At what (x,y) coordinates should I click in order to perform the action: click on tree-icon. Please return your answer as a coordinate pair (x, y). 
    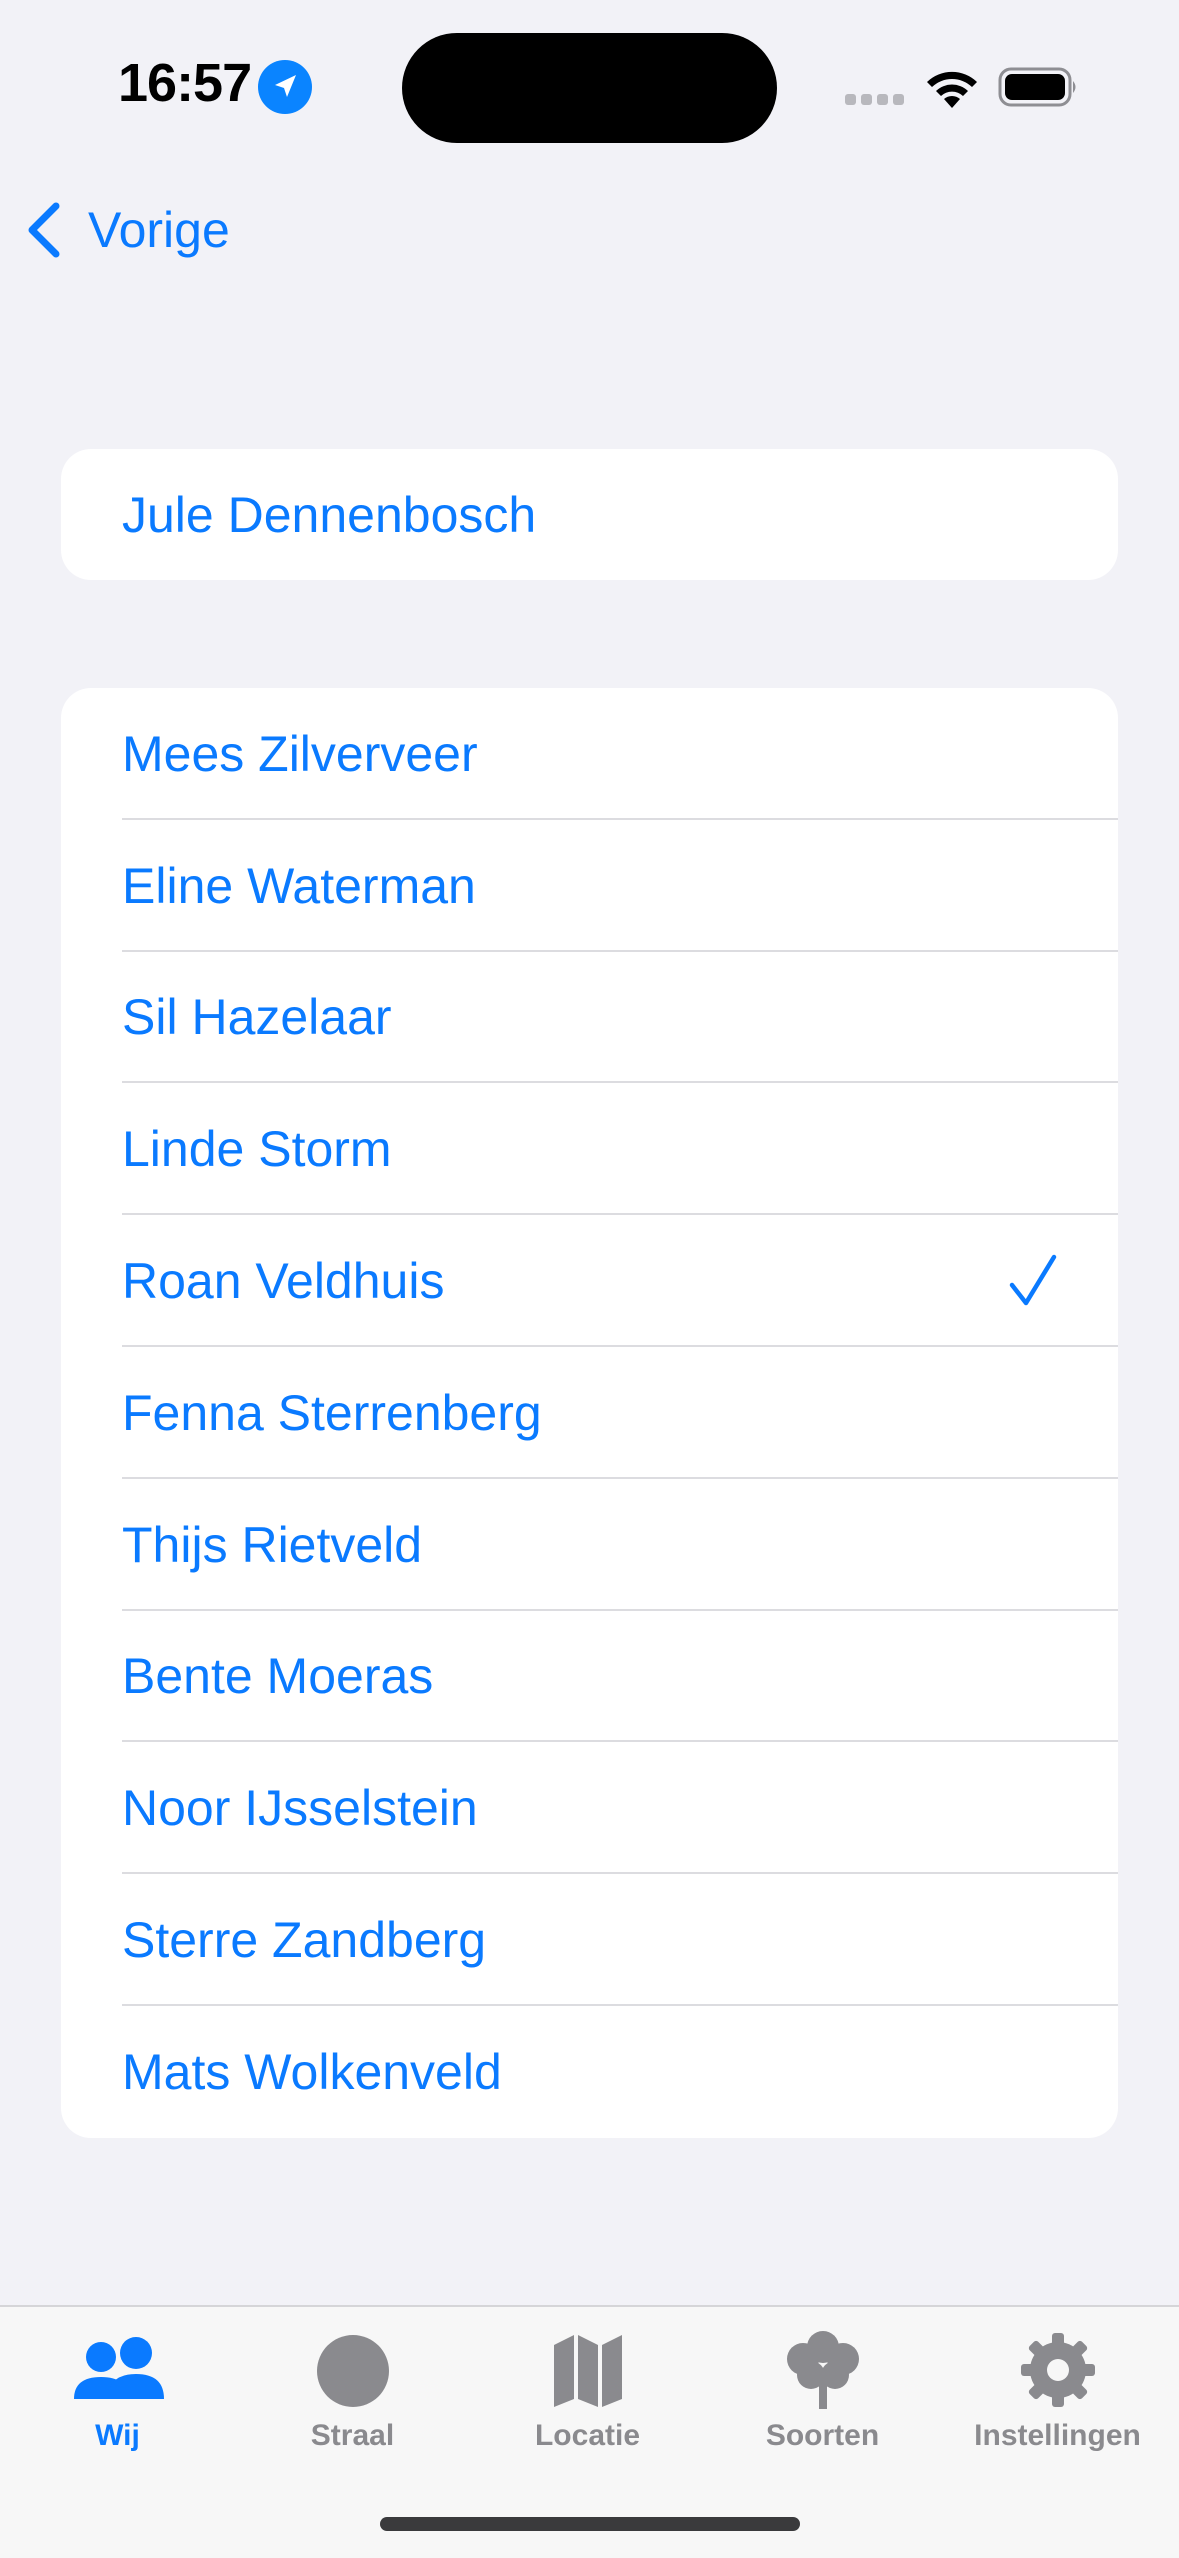
    Looking at the image, I should click on (822, 2370).